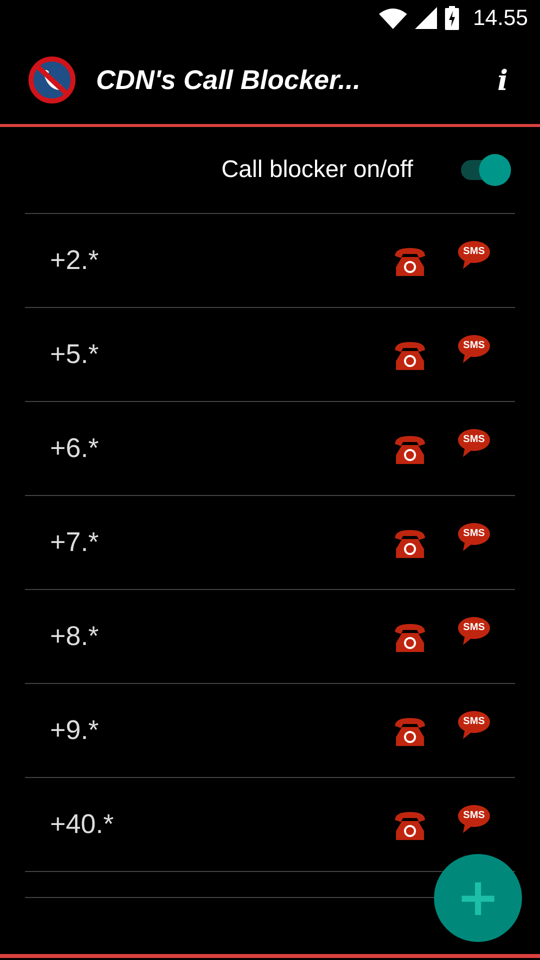 The image size is (540, 960). Describe the element at coordinates (75, 636) in the screenshot. I see `number-pattern: +8.*` at that location.